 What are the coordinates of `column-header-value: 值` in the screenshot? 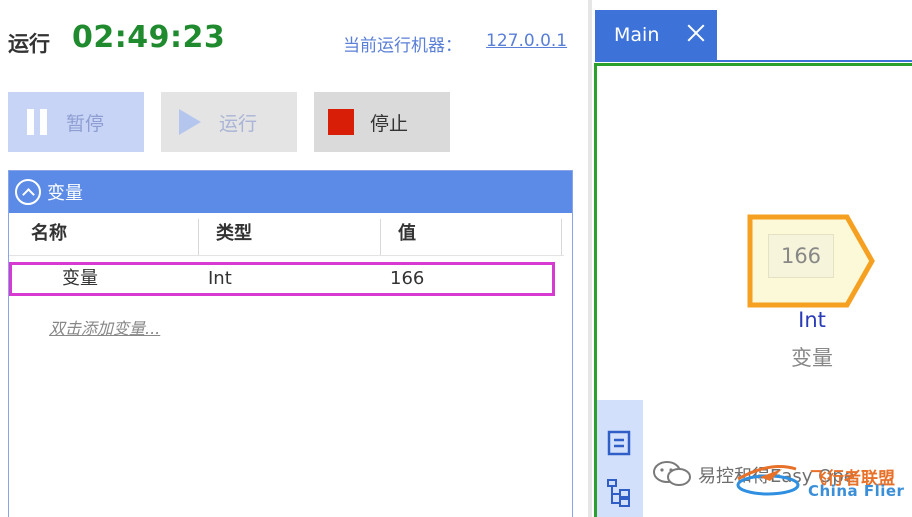 It's located at (407, 234).